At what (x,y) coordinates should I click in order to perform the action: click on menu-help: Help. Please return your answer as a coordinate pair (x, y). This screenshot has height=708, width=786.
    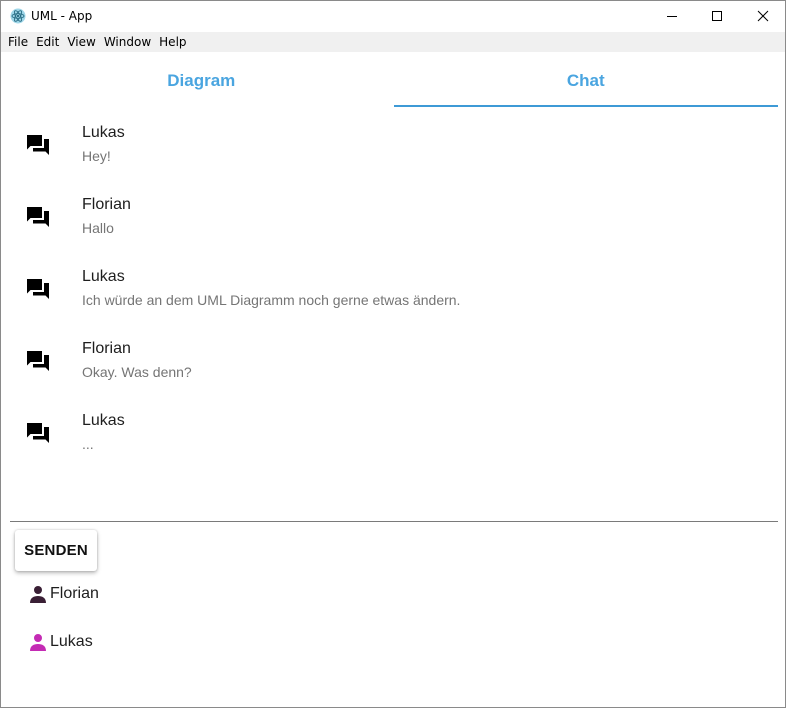
    Looking at the image, I should click on (172, 42).